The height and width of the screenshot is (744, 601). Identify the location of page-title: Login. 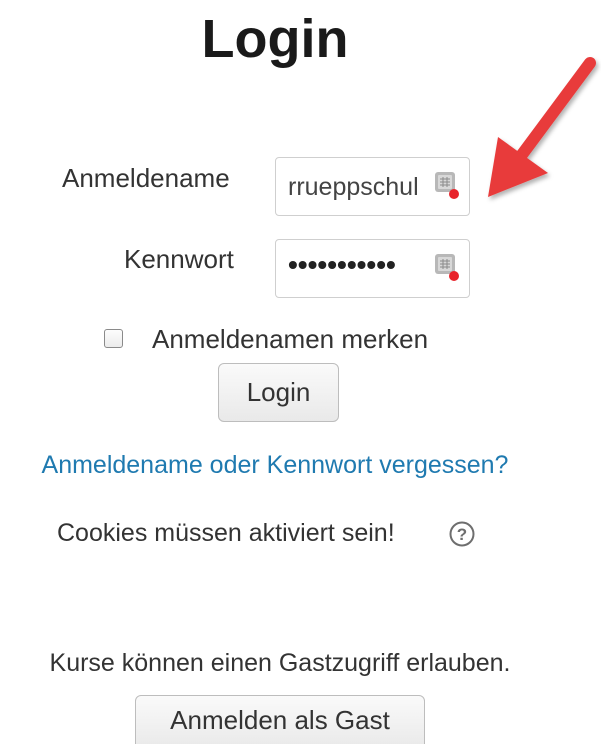
(275, 39).